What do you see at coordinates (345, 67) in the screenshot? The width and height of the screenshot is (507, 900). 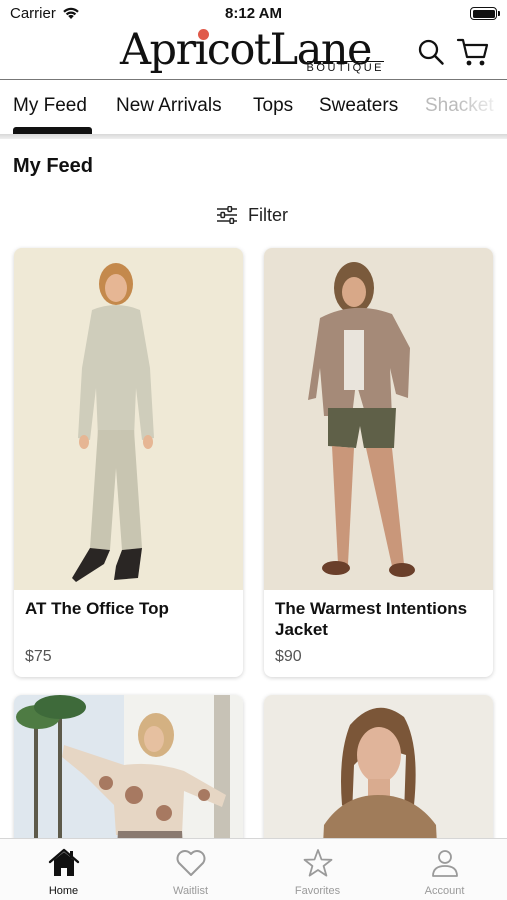 I see `logo-subtitle: BOUTIQUE` at bounding box center [345, 67].